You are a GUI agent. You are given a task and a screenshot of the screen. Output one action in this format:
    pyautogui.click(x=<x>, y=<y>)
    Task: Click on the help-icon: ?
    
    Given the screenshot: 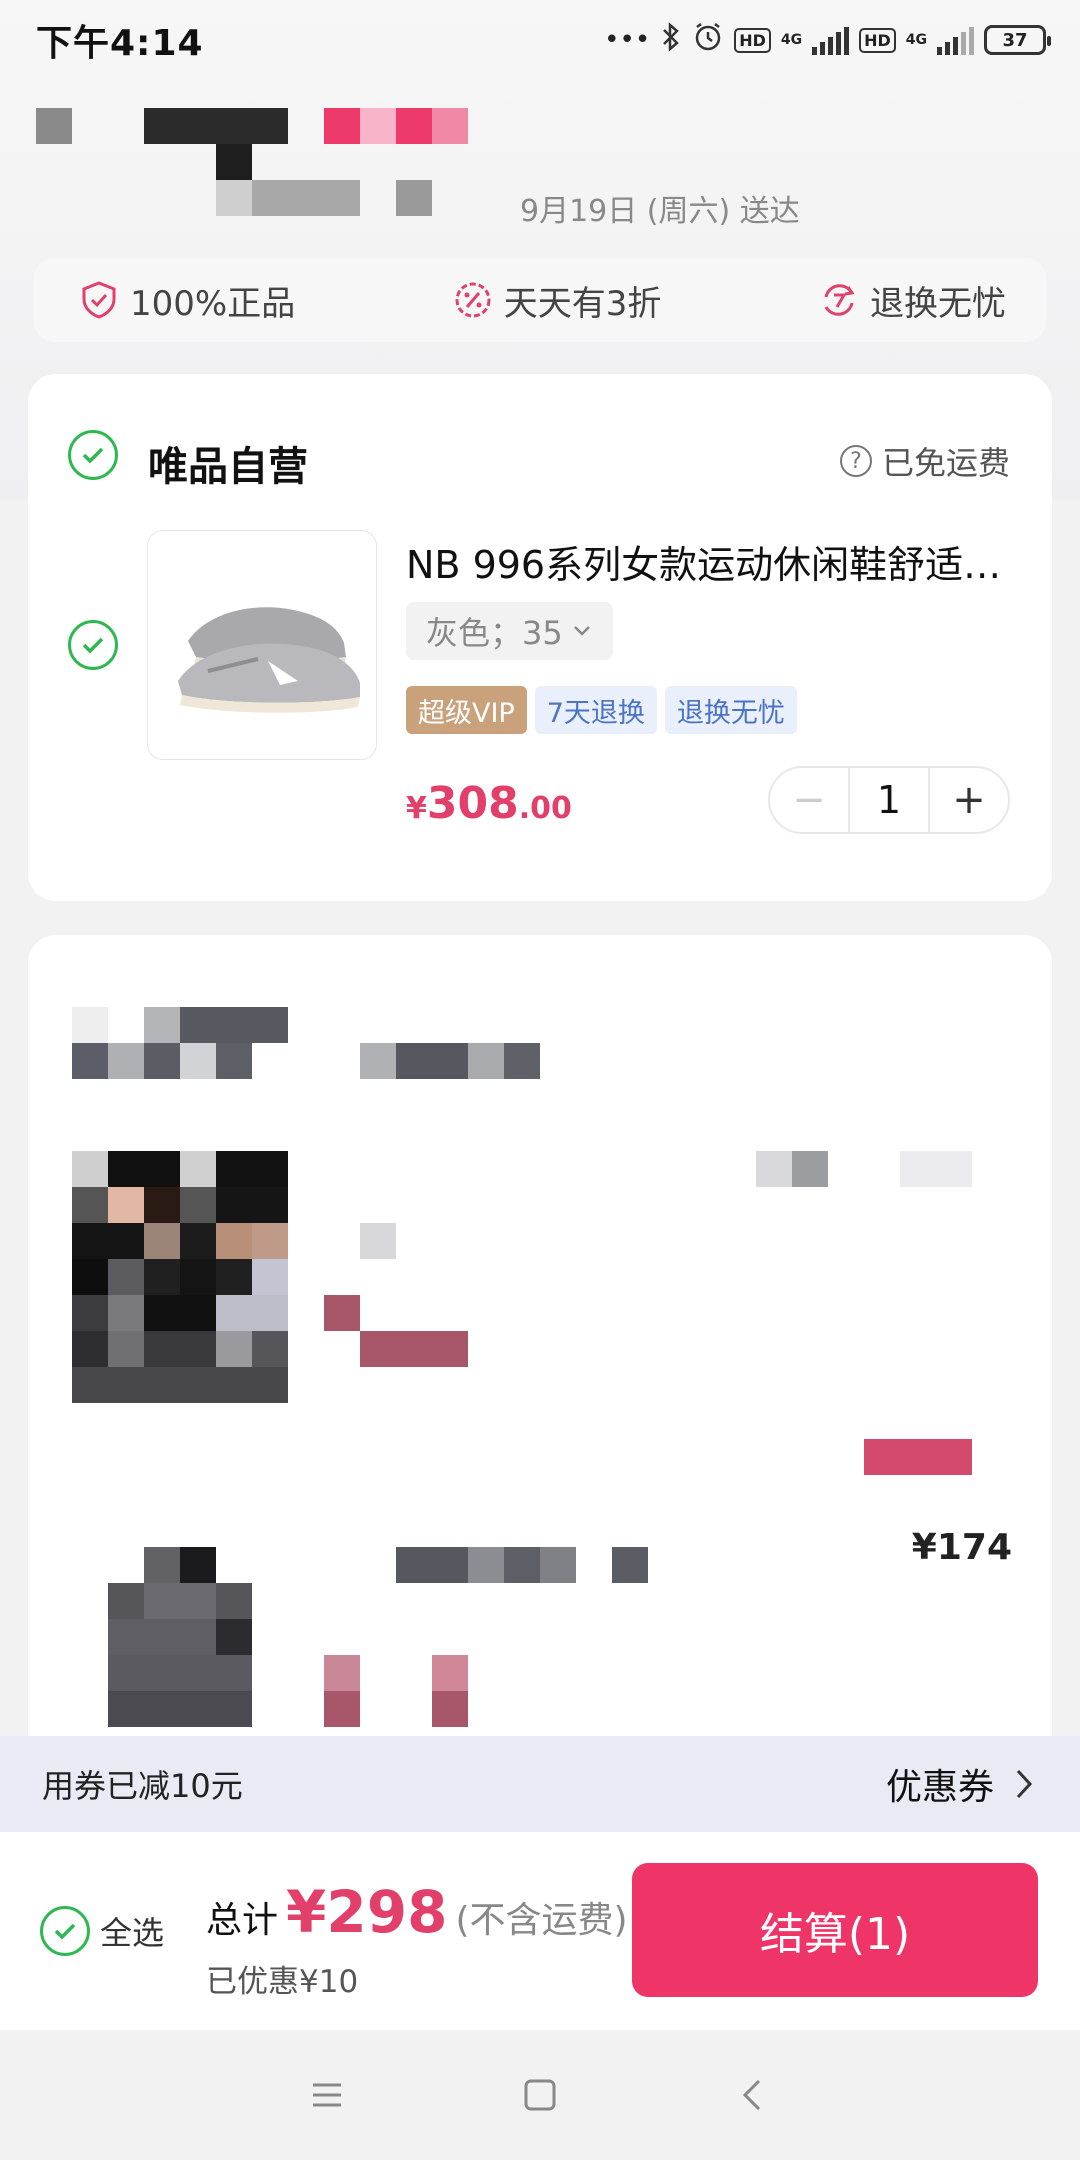 What is the action you would take?
    pyautogui.click(x=855, y=461)
    